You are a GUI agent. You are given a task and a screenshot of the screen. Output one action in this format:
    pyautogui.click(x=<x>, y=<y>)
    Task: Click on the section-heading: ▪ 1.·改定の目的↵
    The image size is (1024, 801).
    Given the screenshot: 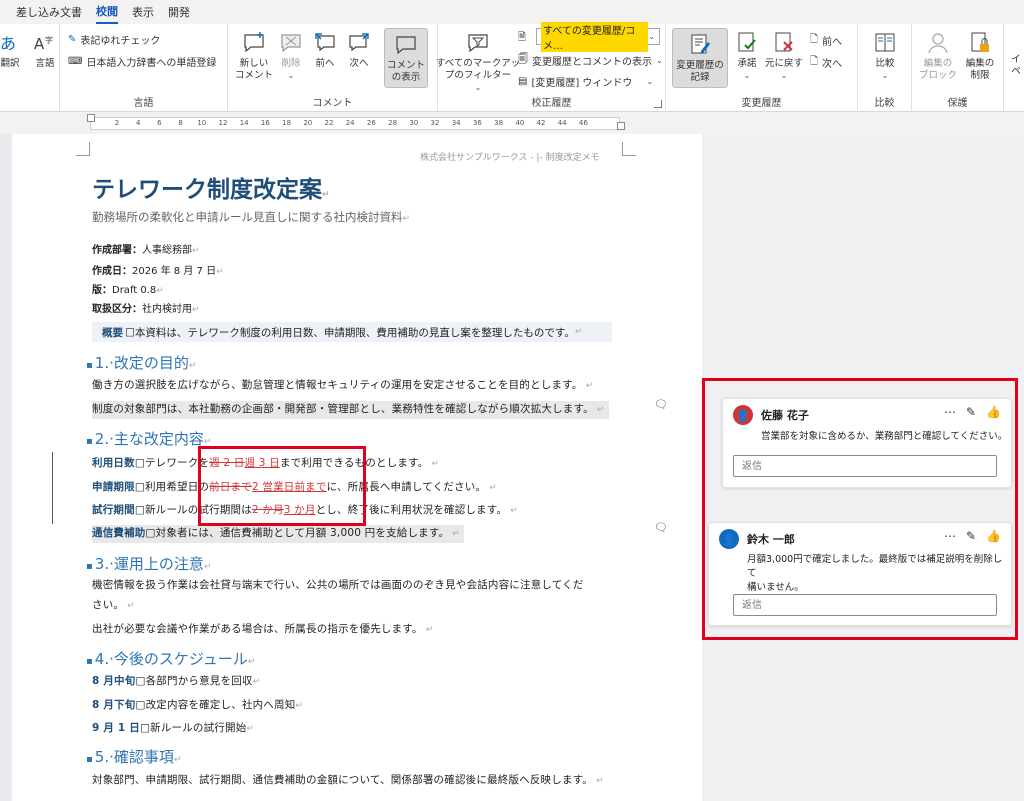 What is the action you would take?
    pyautogui.click(x=141, y=362)
    